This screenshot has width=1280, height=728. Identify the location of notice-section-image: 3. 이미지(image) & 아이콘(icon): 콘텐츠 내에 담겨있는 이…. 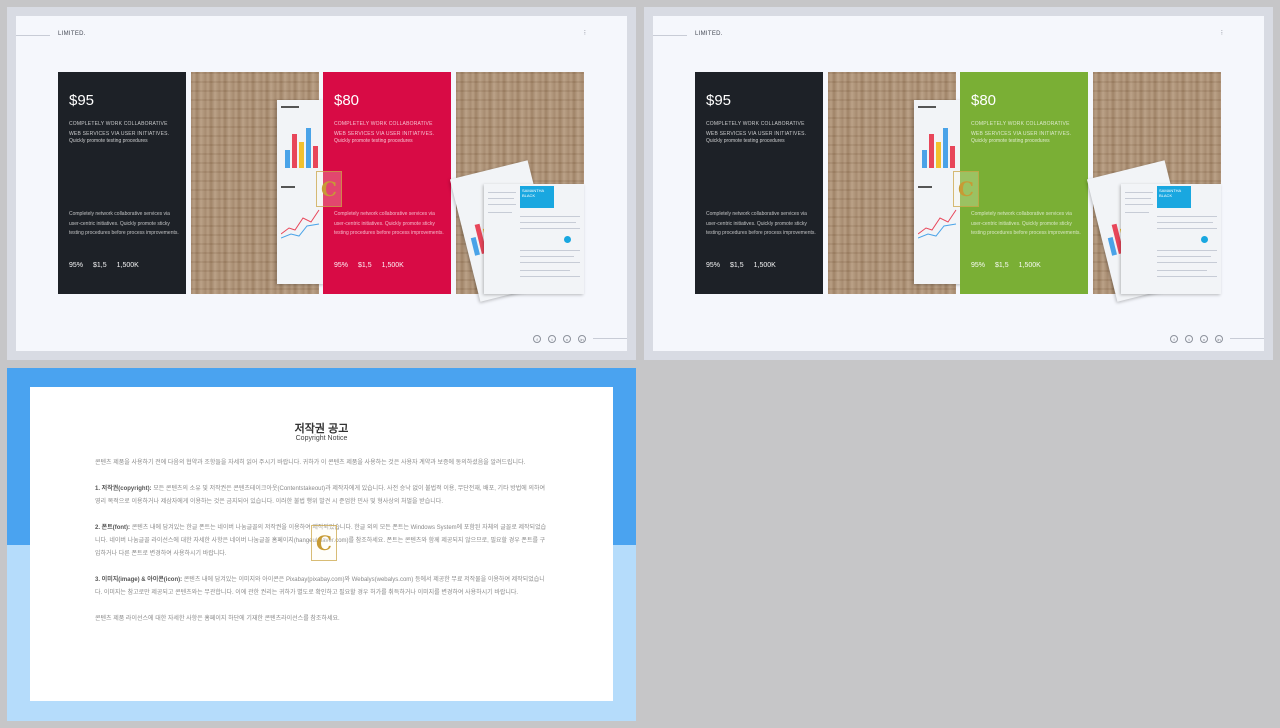
(322, 587).